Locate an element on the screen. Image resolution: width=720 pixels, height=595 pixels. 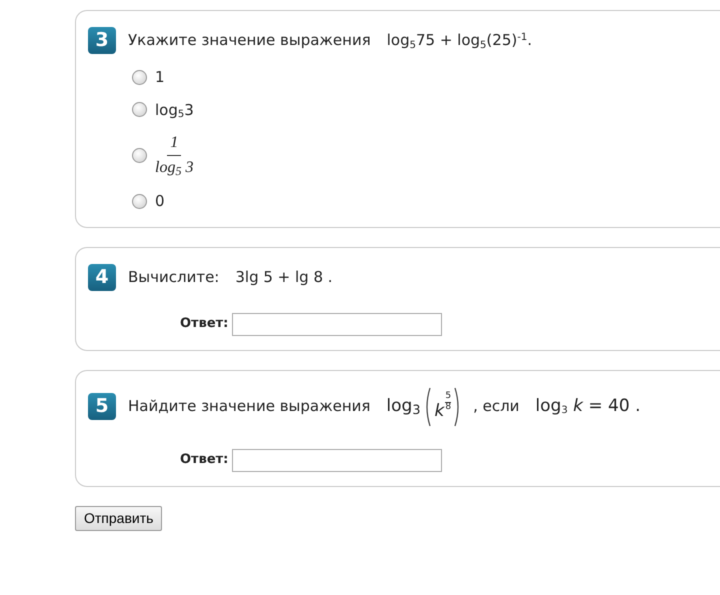
option-label: 0 is located at coordinates (160, 201).